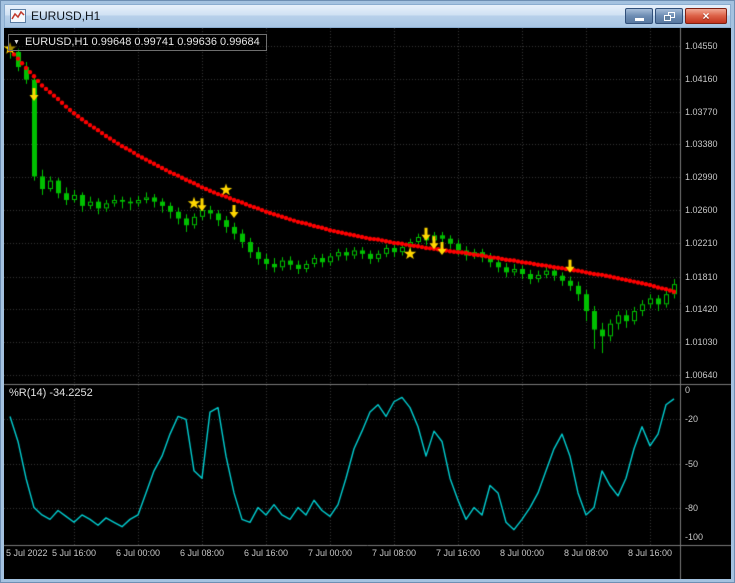 This screenshot has width=735, height=583. Describe the element at coordinates (51, 393) in the screenshot. I see `indicator-label: %R(14) -34.2252` at that location.